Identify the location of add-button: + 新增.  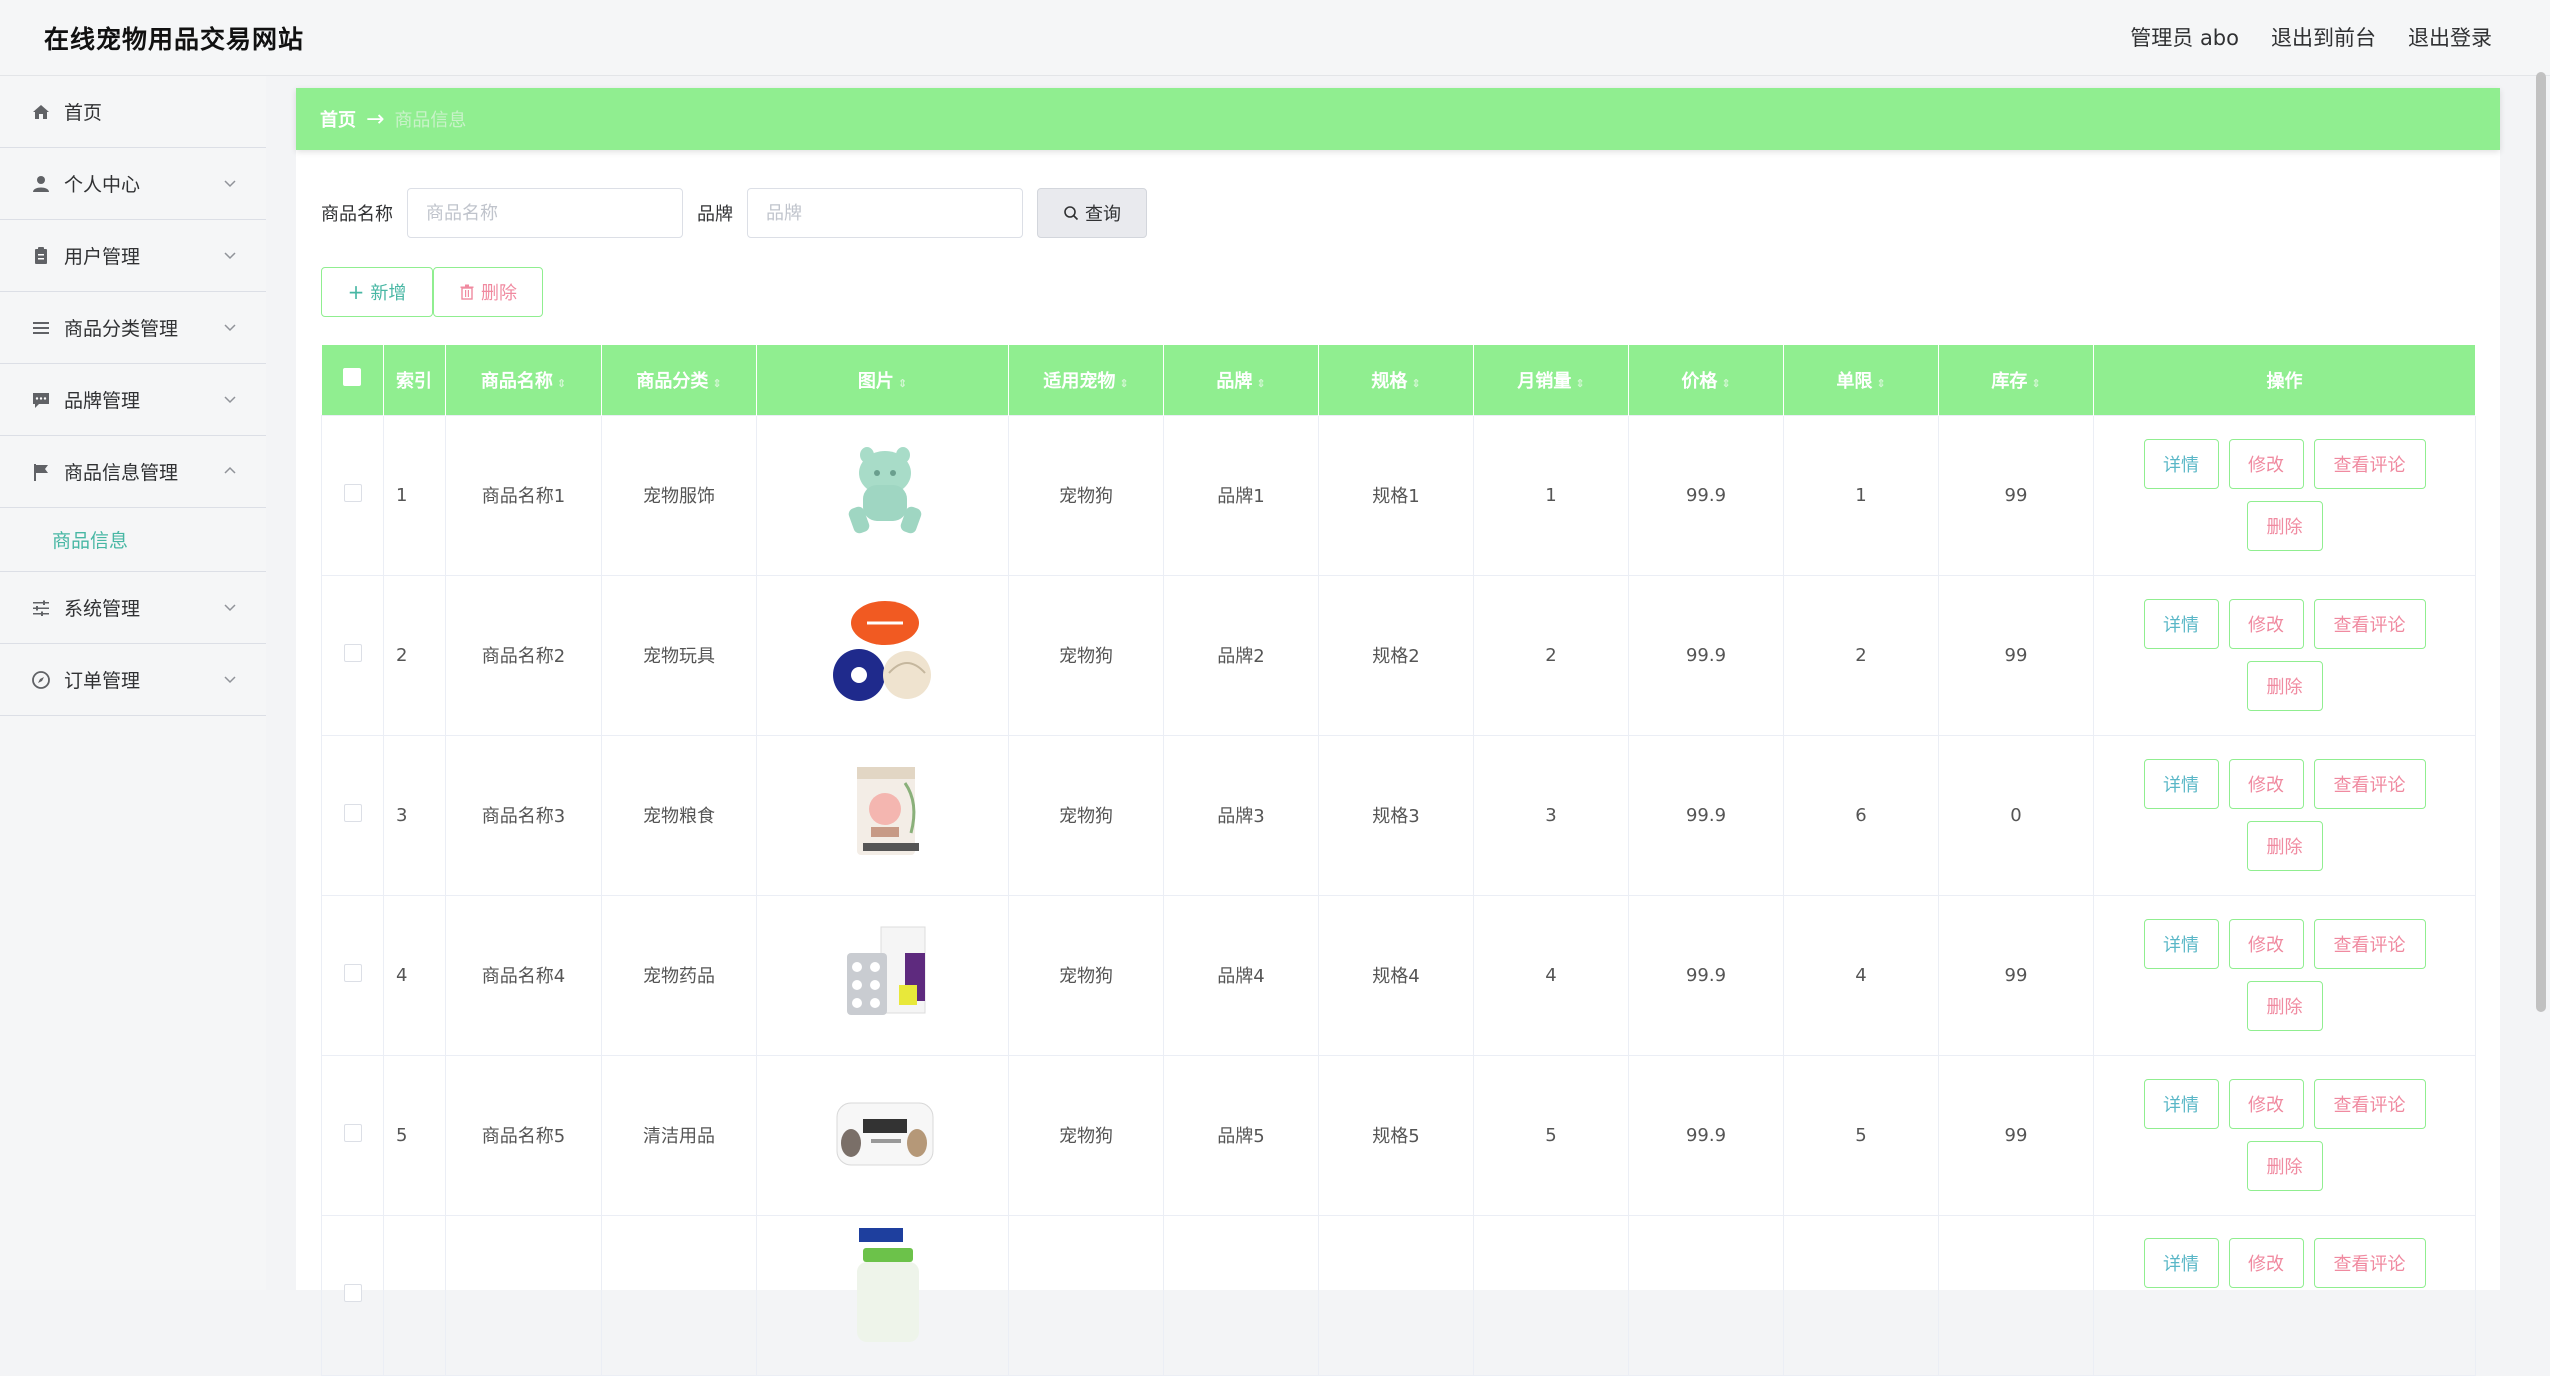
(377, 292).